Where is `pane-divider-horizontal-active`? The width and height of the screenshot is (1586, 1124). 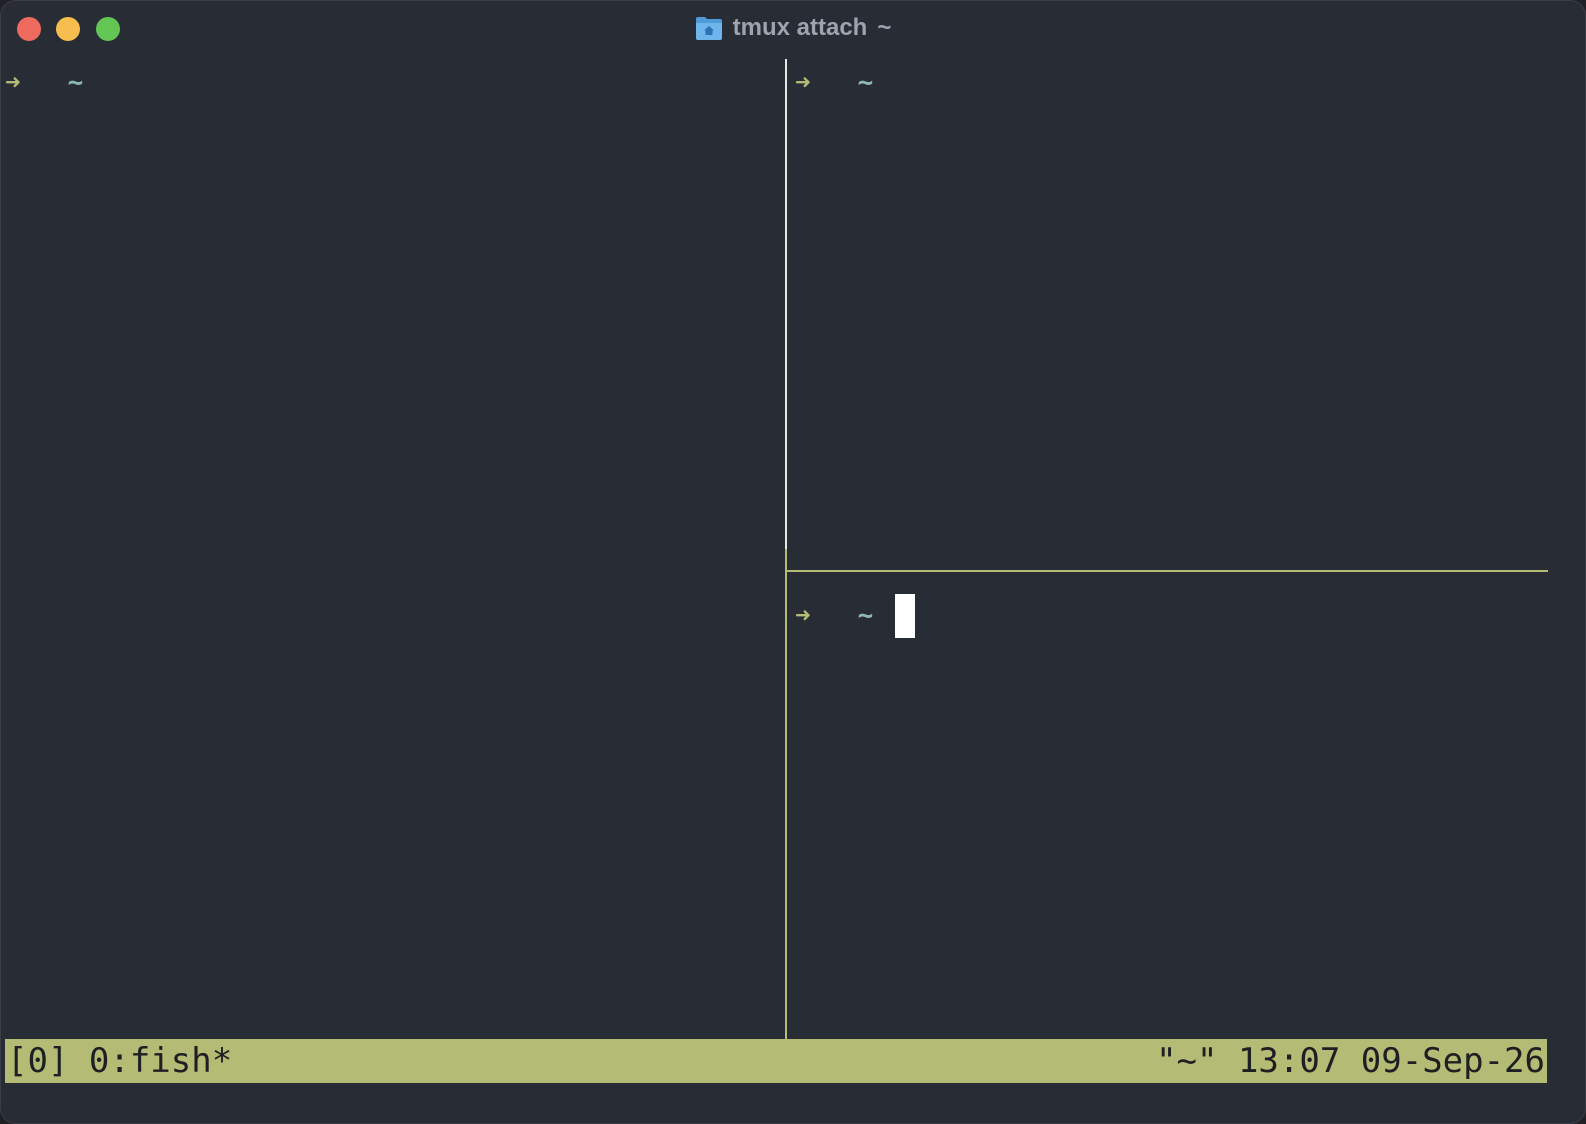 pane-divider-horizontal-active is located at coordinates (1167, 571).